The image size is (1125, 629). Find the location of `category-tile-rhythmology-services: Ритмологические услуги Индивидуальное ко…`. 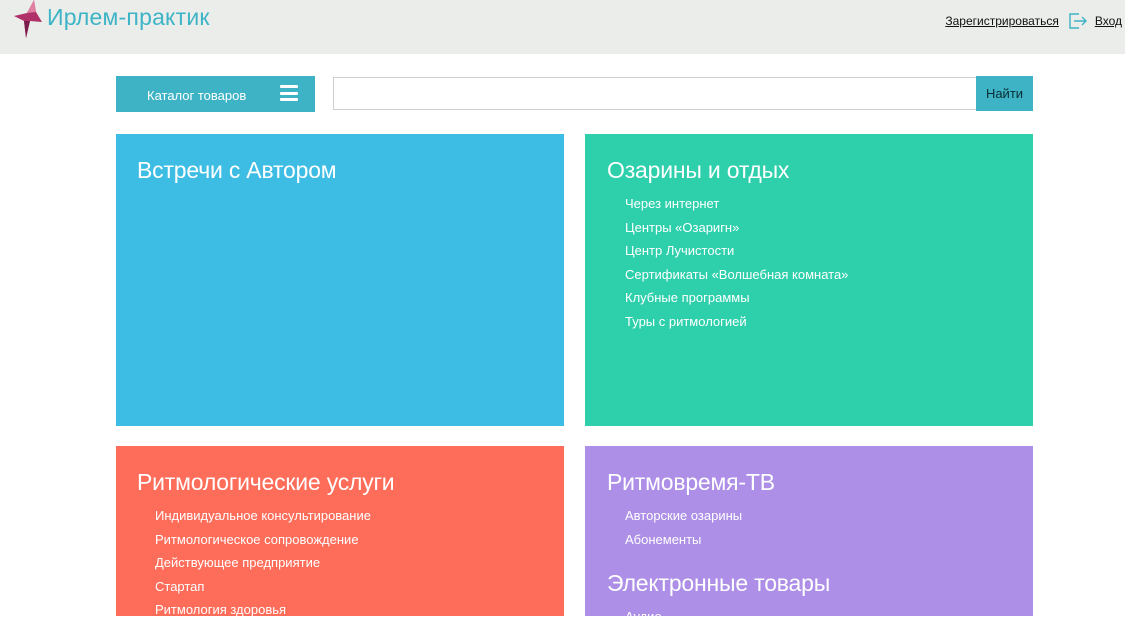

category-tile-rhythmology-services: Ритмологические услуги Индивидуальное ко… is located at coordinates (340, 531).